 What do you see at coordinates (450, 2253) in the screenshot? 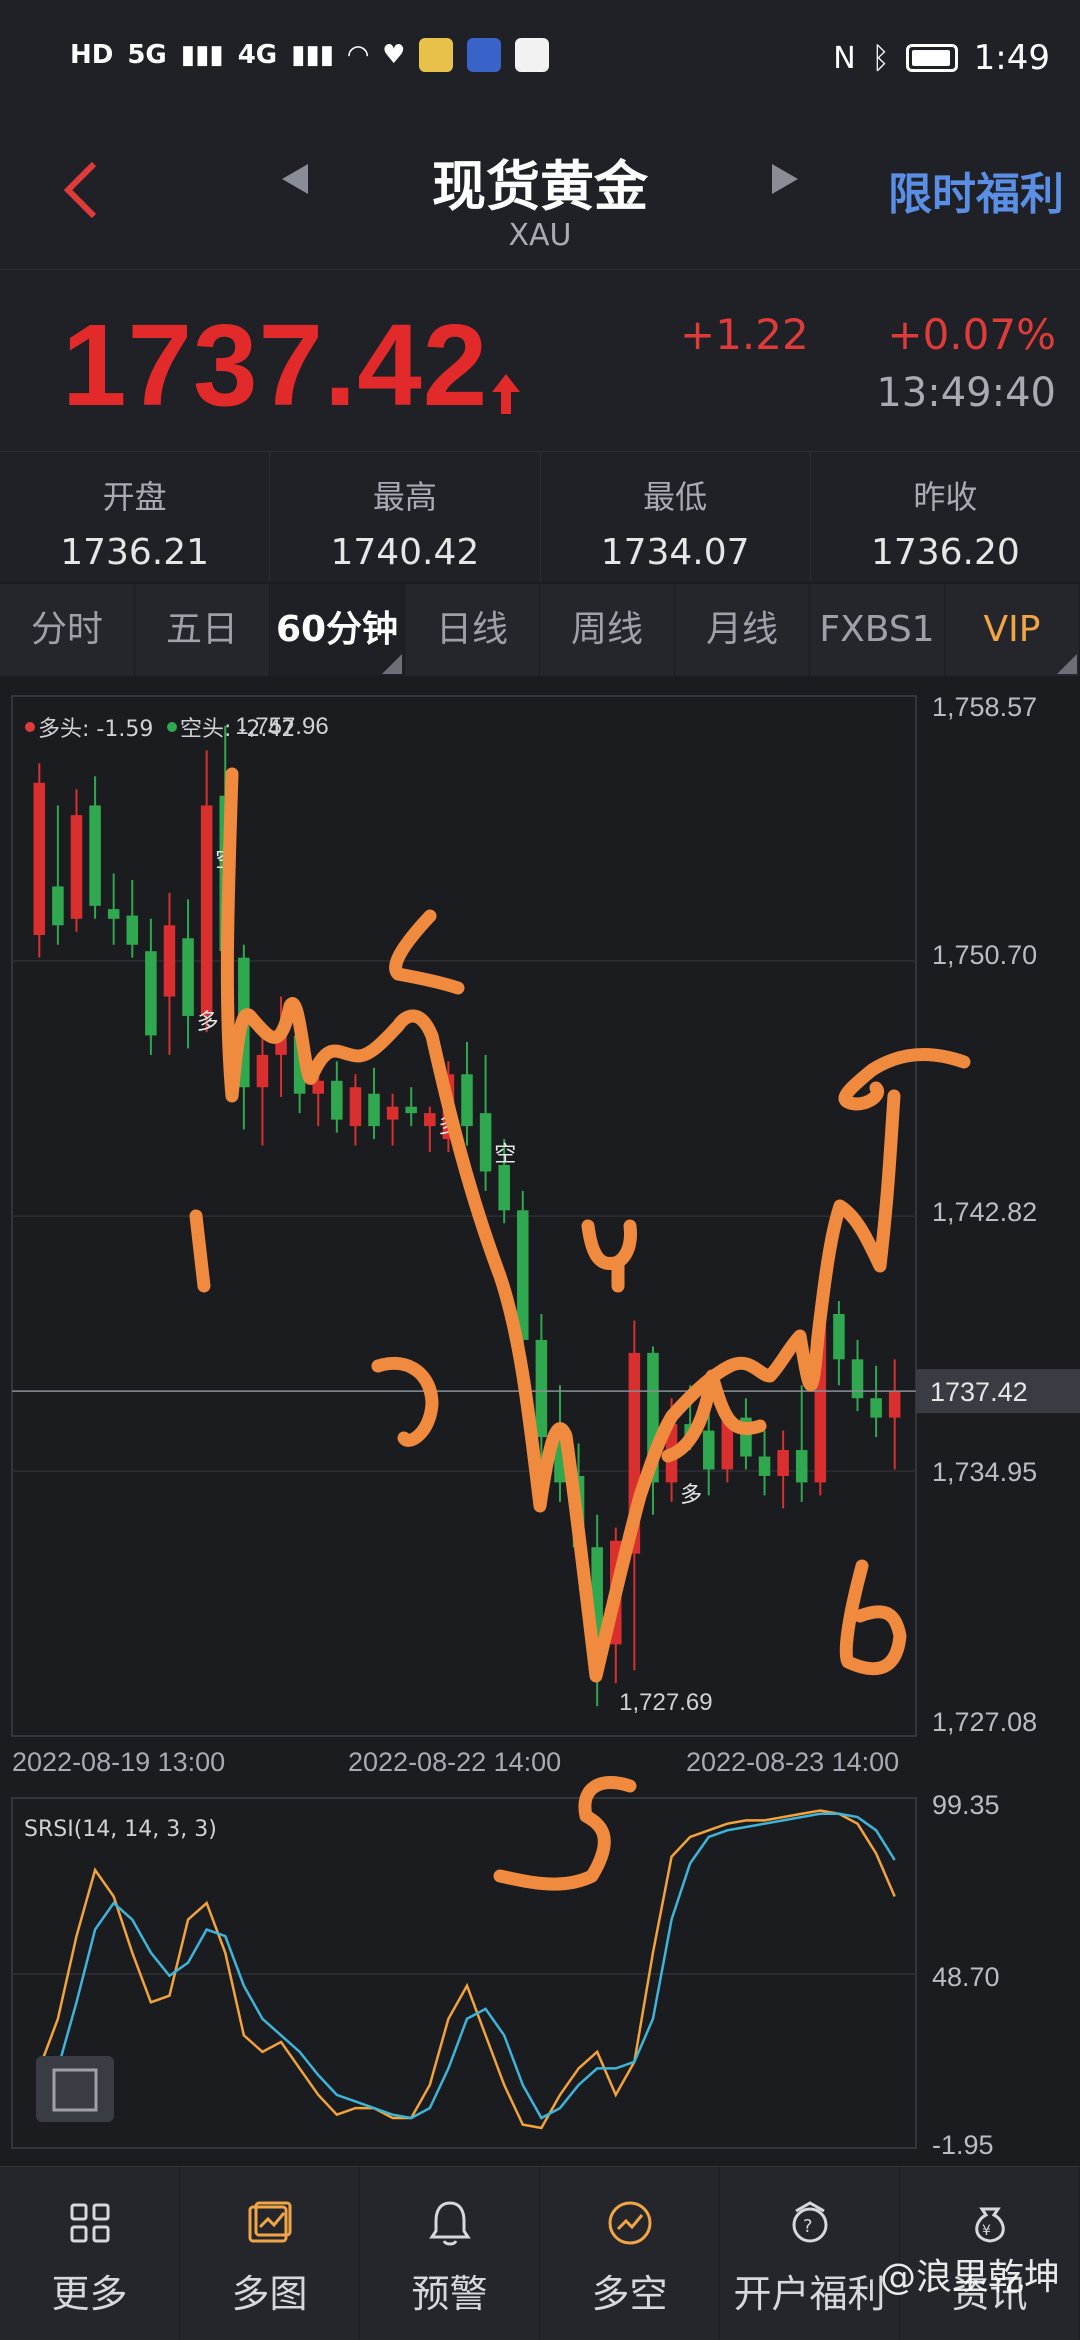
I see `nav-alert: 预警` at bounding box center [450, 2253].